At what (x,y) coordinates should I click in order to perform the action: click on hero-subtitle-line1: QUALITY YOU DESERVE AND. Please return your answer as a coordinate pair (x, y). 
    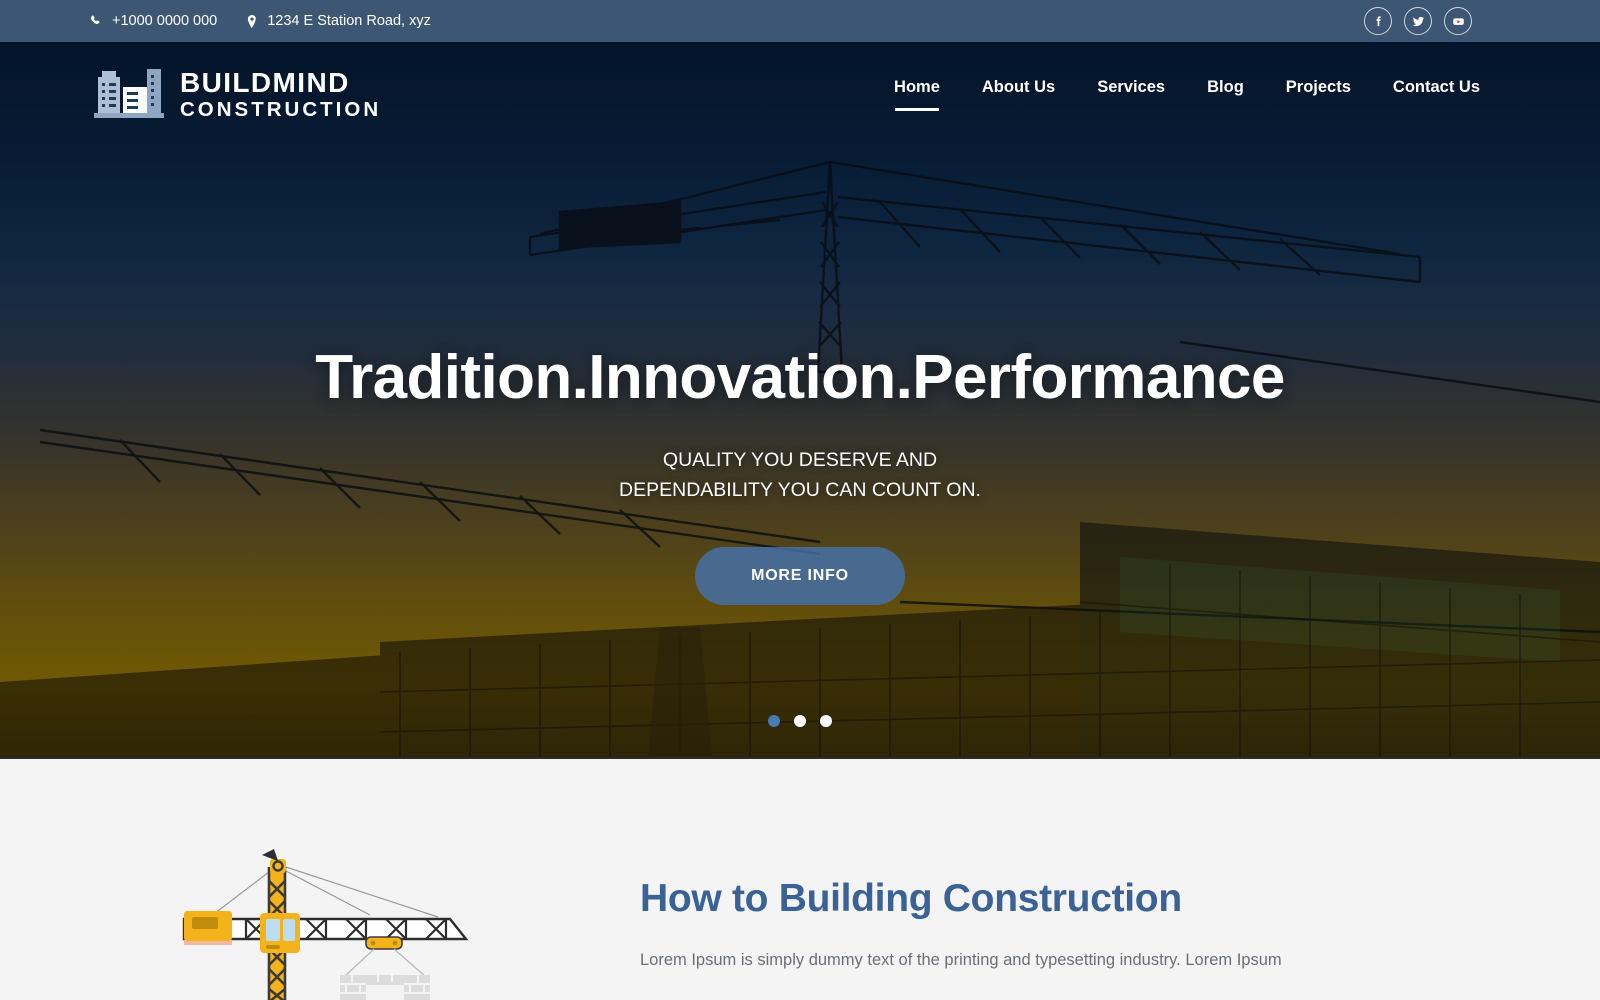
    Looking at the image, I should click on (800, 460).